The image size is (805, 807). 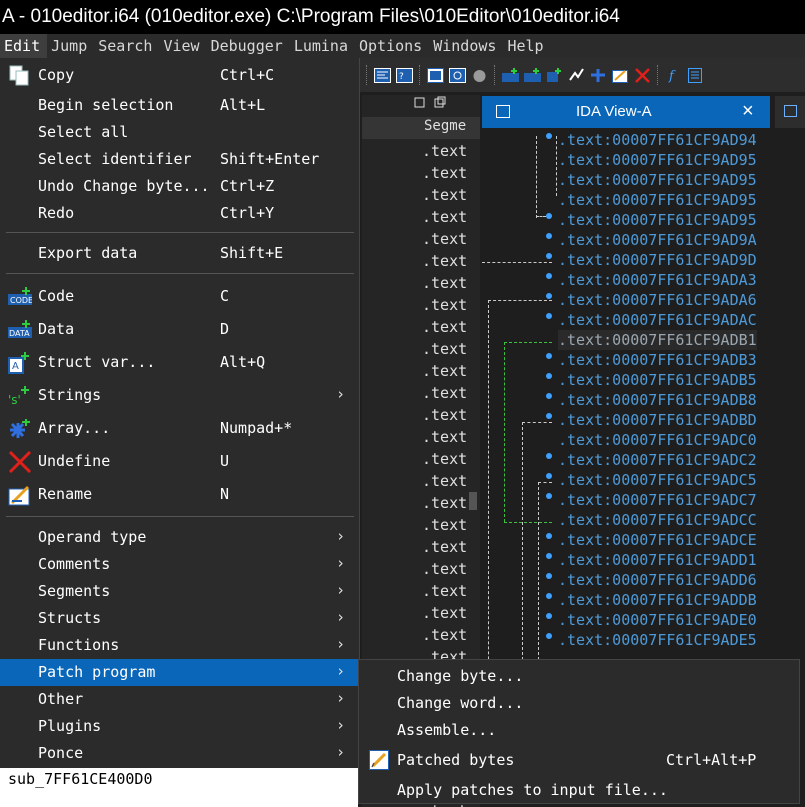 What do you see at coordinates (437, 104) in the screenshot?
I see `panel-window-controls` at bounding box center [437, 104].